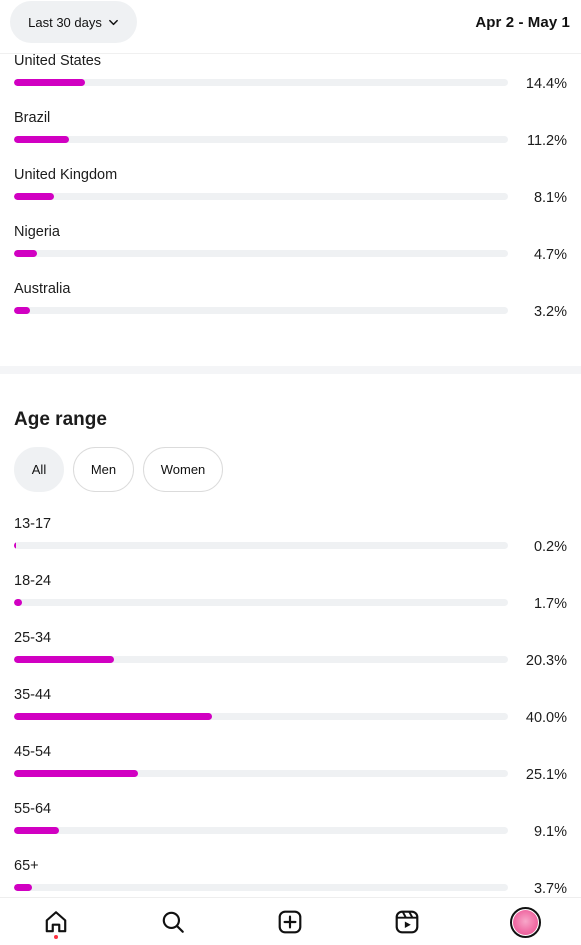 The height and width of the screenshot is (945, 581). I want to click on age-percent: 0.2%, so click(550, 547).